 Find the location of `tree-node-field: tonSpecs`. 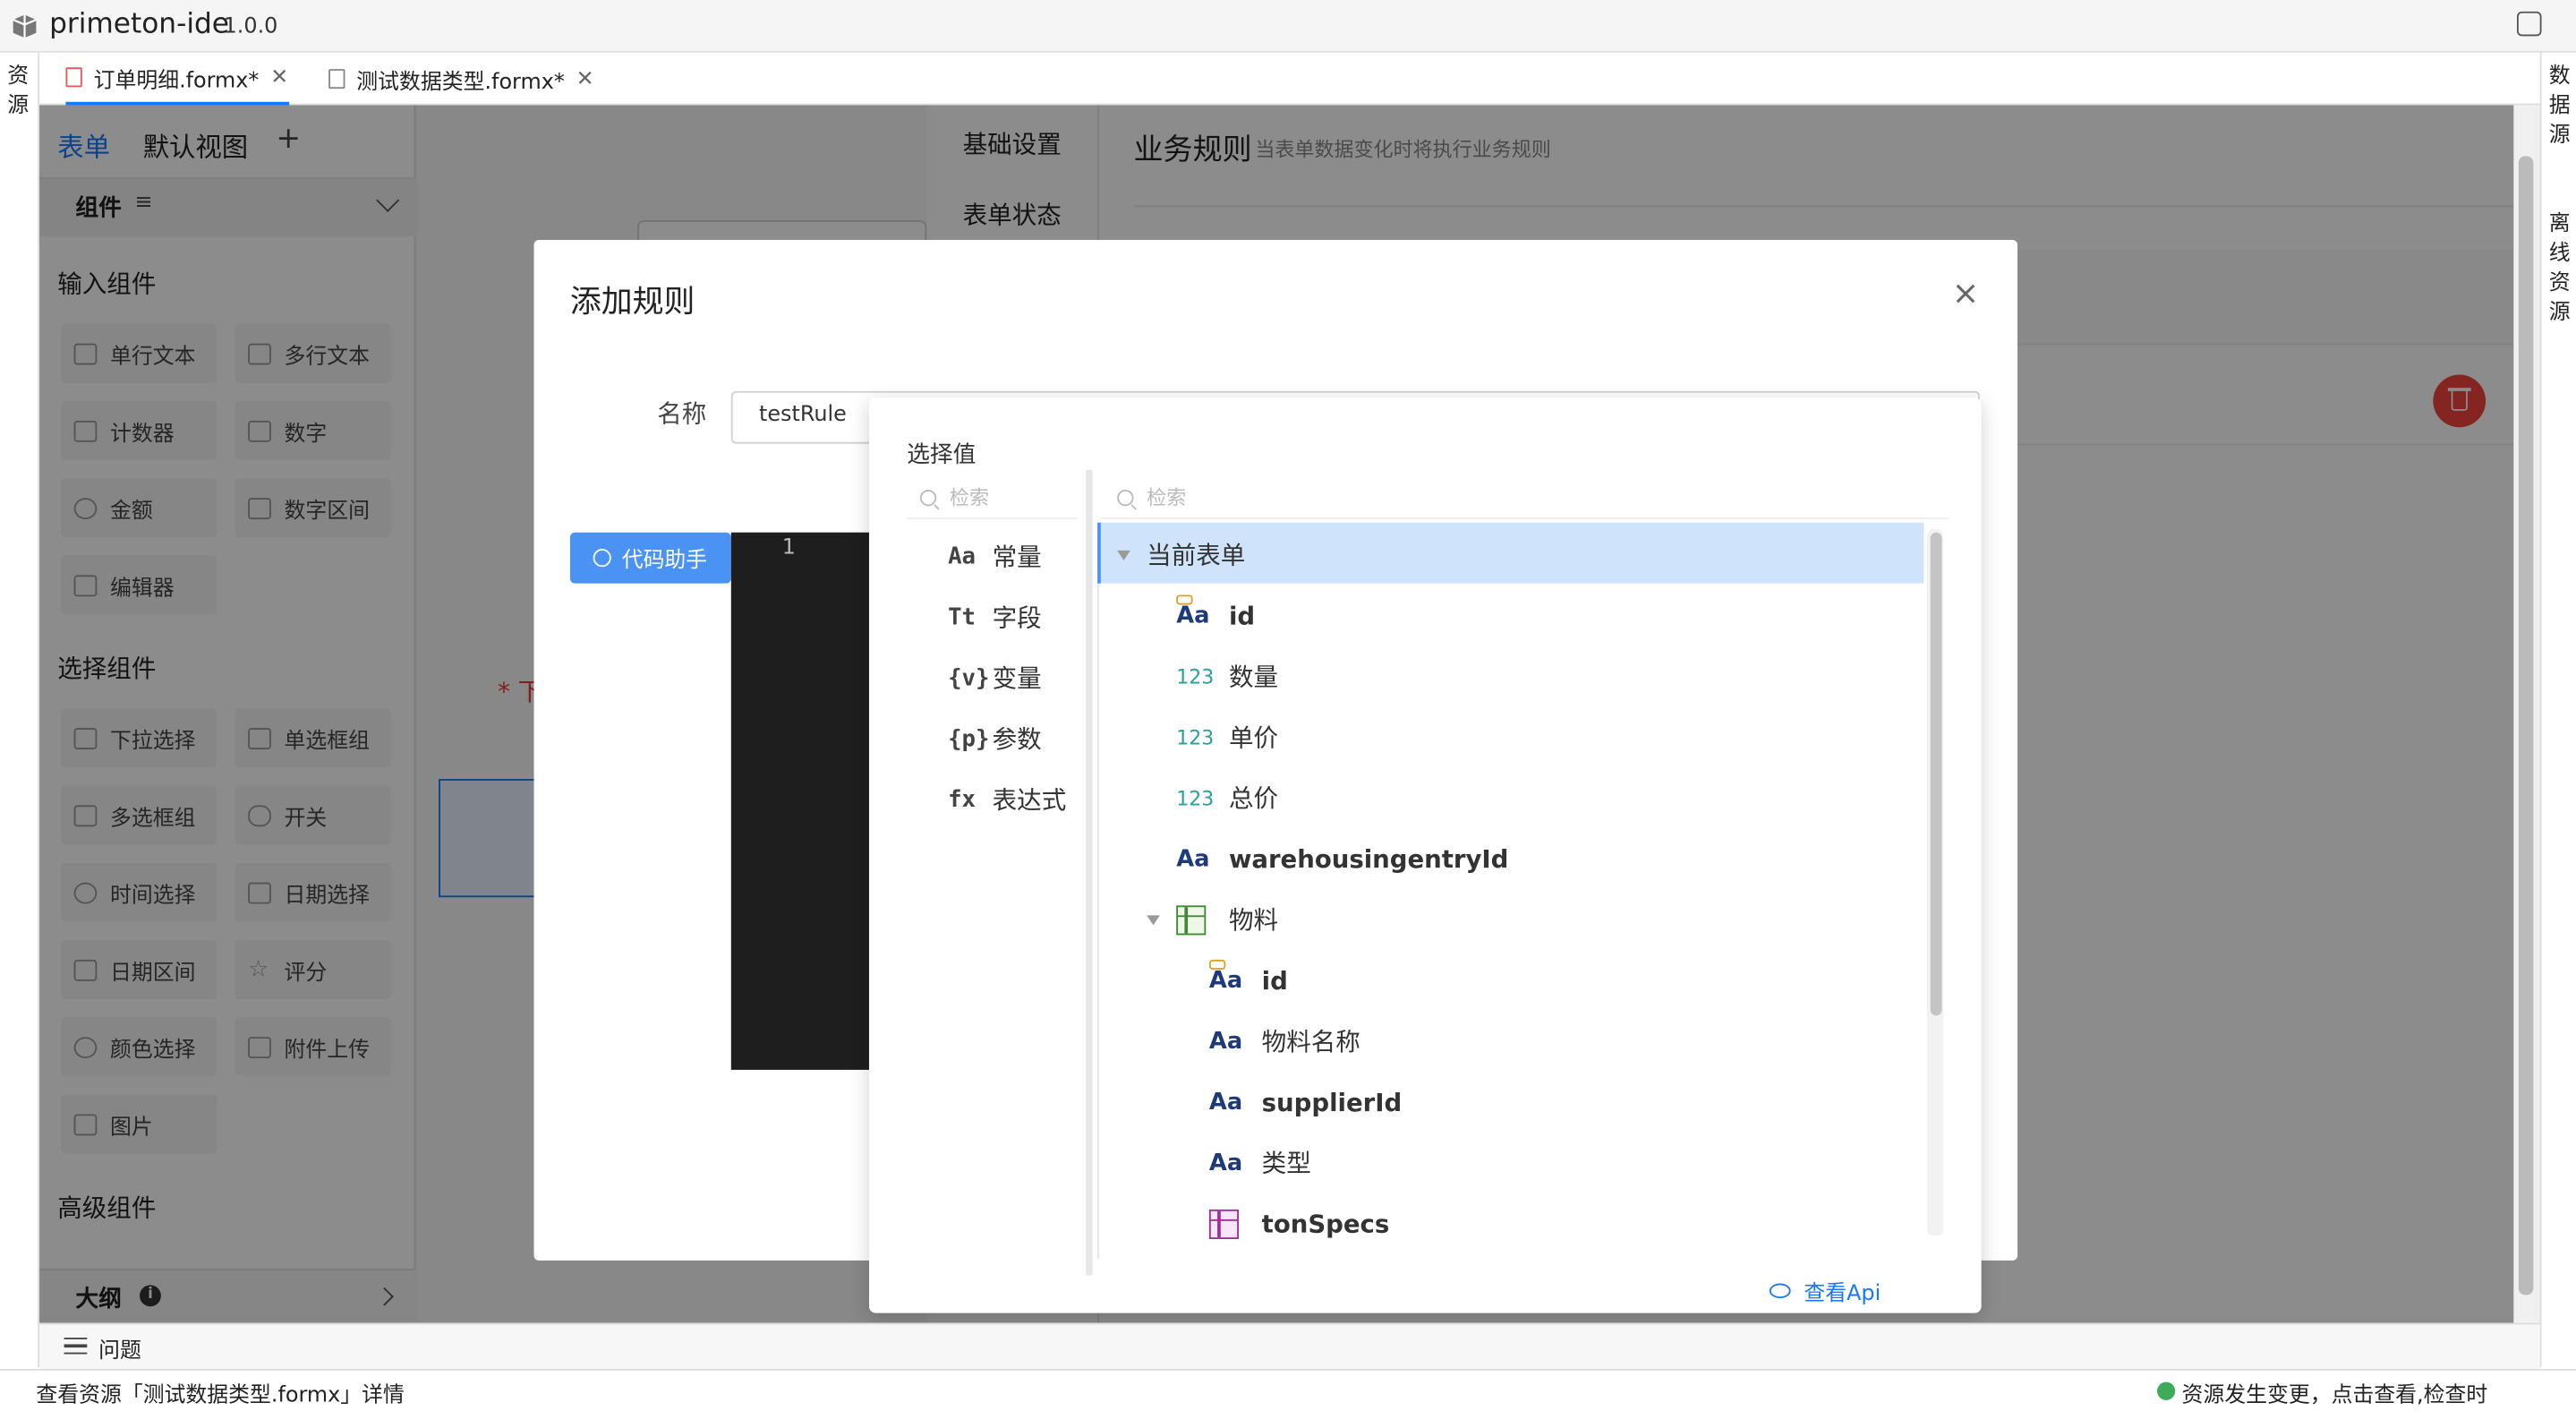

tree-node-field: tonSpecs is located at coordinates (1299, 1223).